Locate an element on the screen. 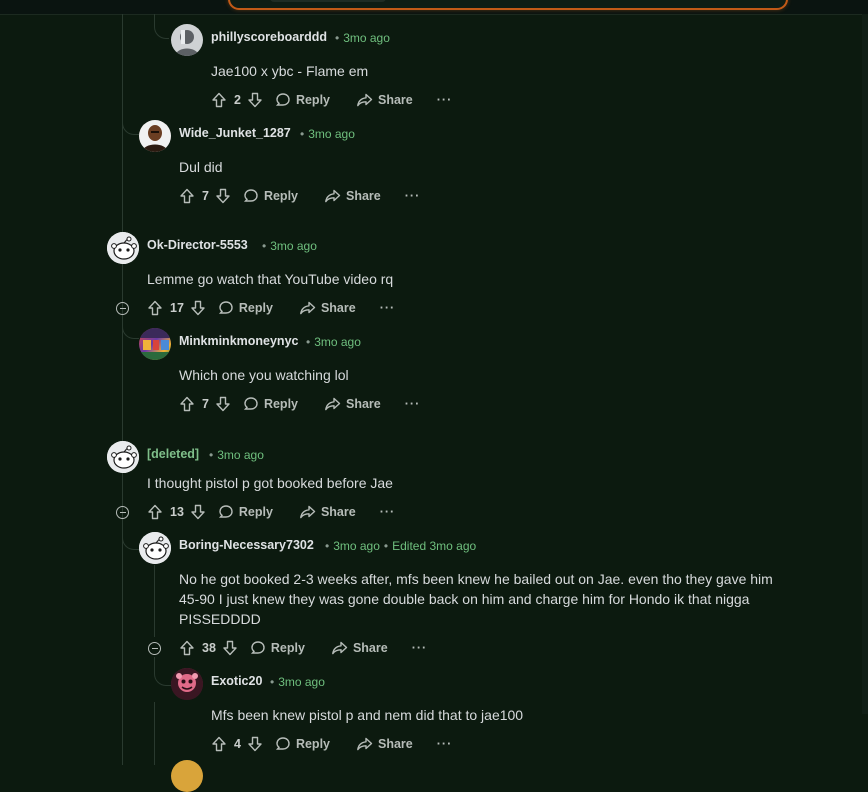  comment-author: [deleted] is located at coordinates (173, 454).